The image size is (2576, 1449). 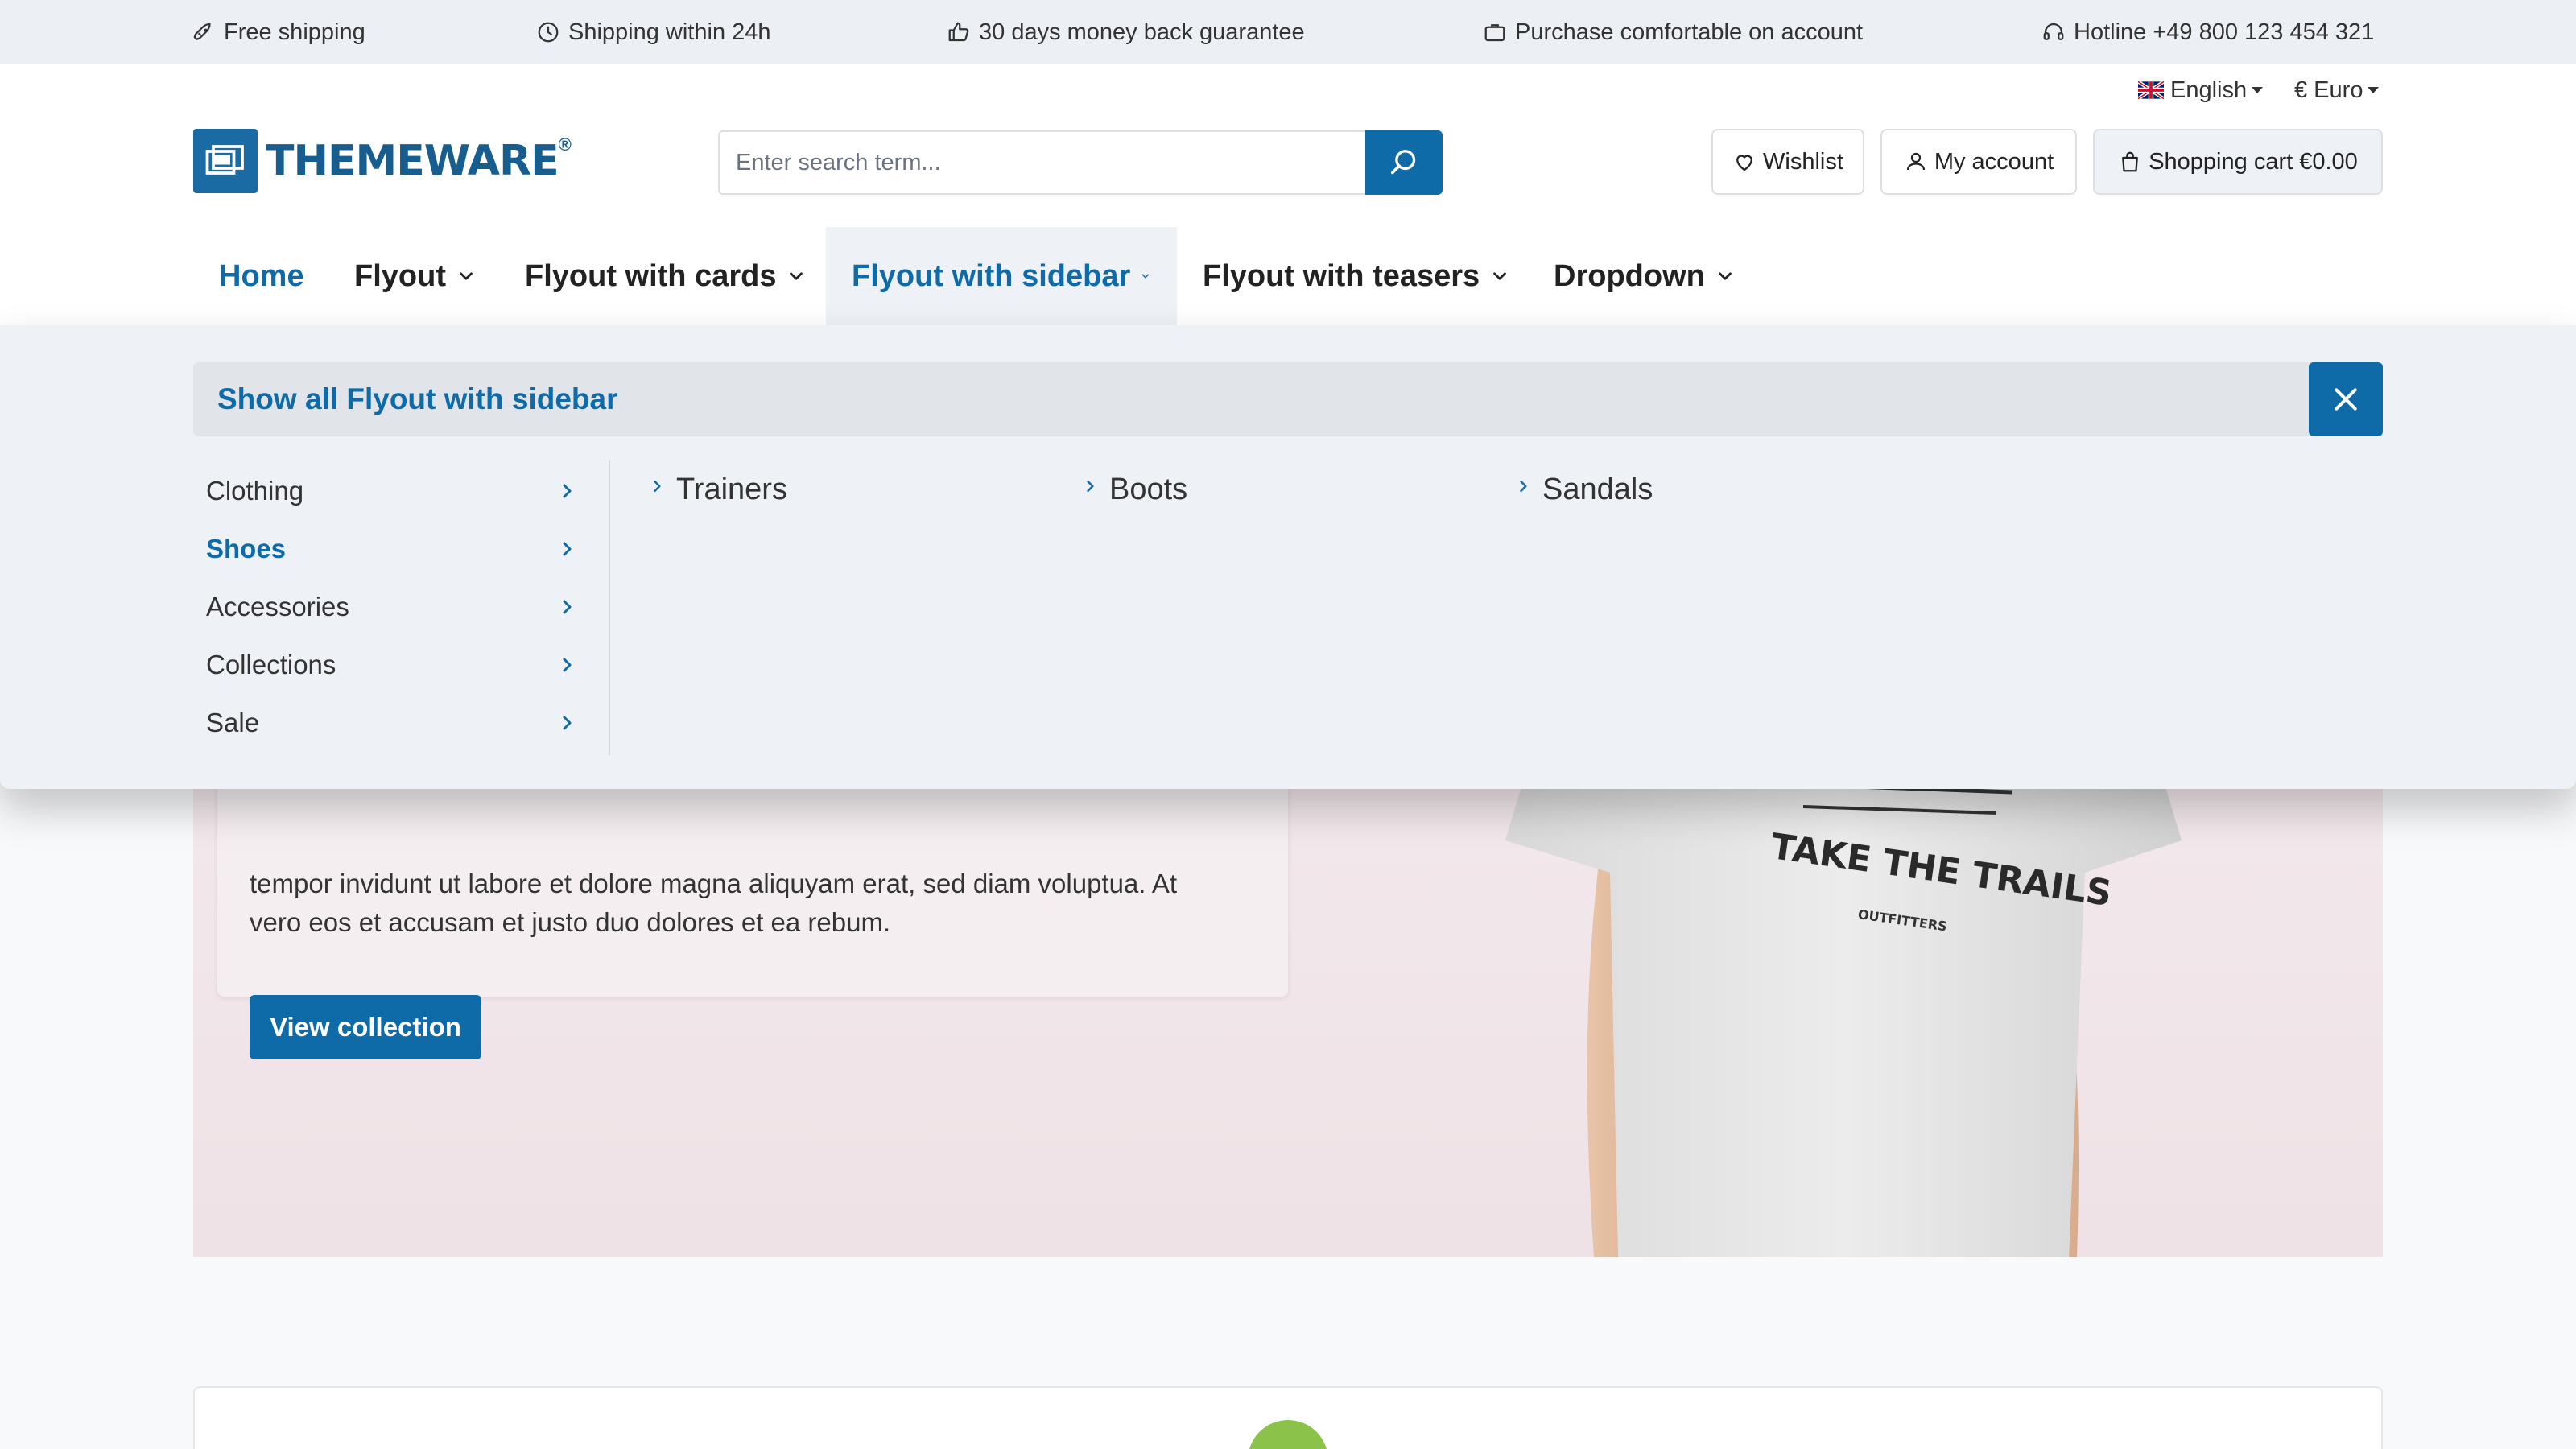 I want to click on sidebar-item-label: Sale, so click(x=233, y=722).